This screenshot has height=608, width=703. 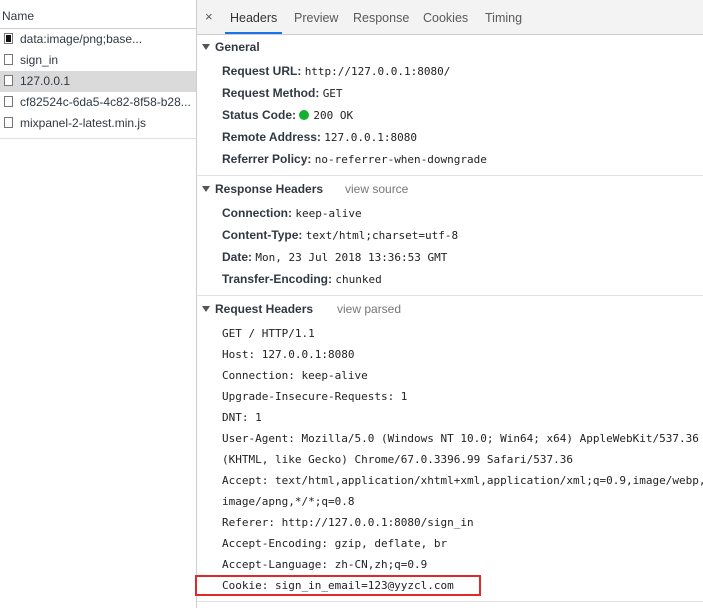 I want to click on request-item-mixpanel: mixpanel-2-latest.min.js, so click(x=98, y=123).